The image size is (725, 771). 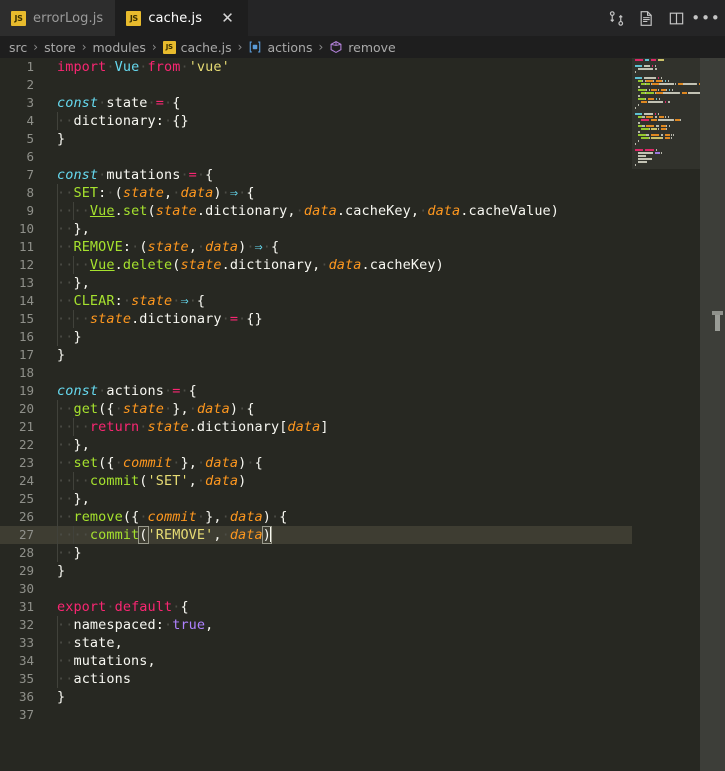 What do you see at coordinates (26, 534) in the screenshot?
I see `line-number: 27` at bounding box center [26, 534].